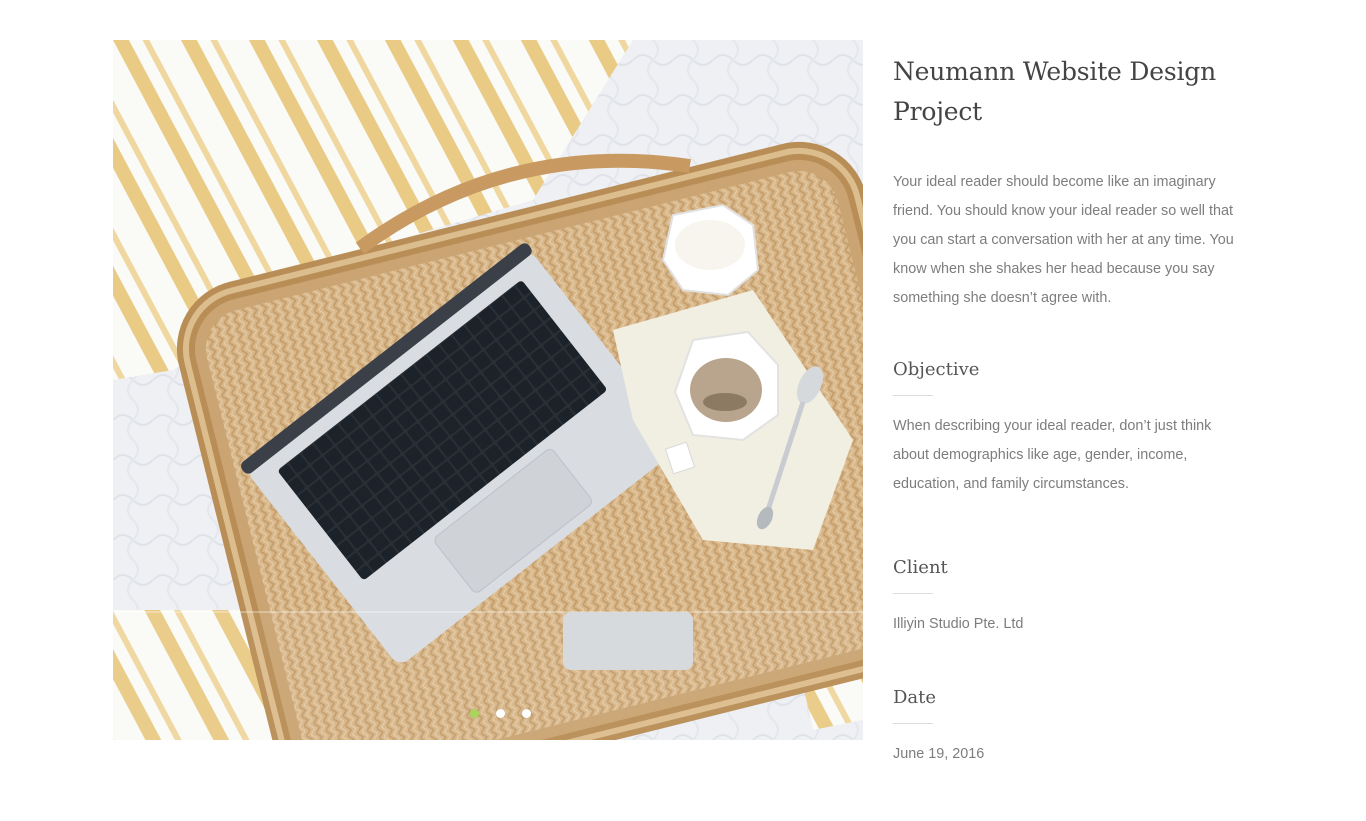 Image resolution: width=1366 pixels, height=821 pixels. What do you see at coordinates (1068, 727) in the screenshot?
I see `date-section: Date June 19, 2016` at bounding box center [1068, 727].